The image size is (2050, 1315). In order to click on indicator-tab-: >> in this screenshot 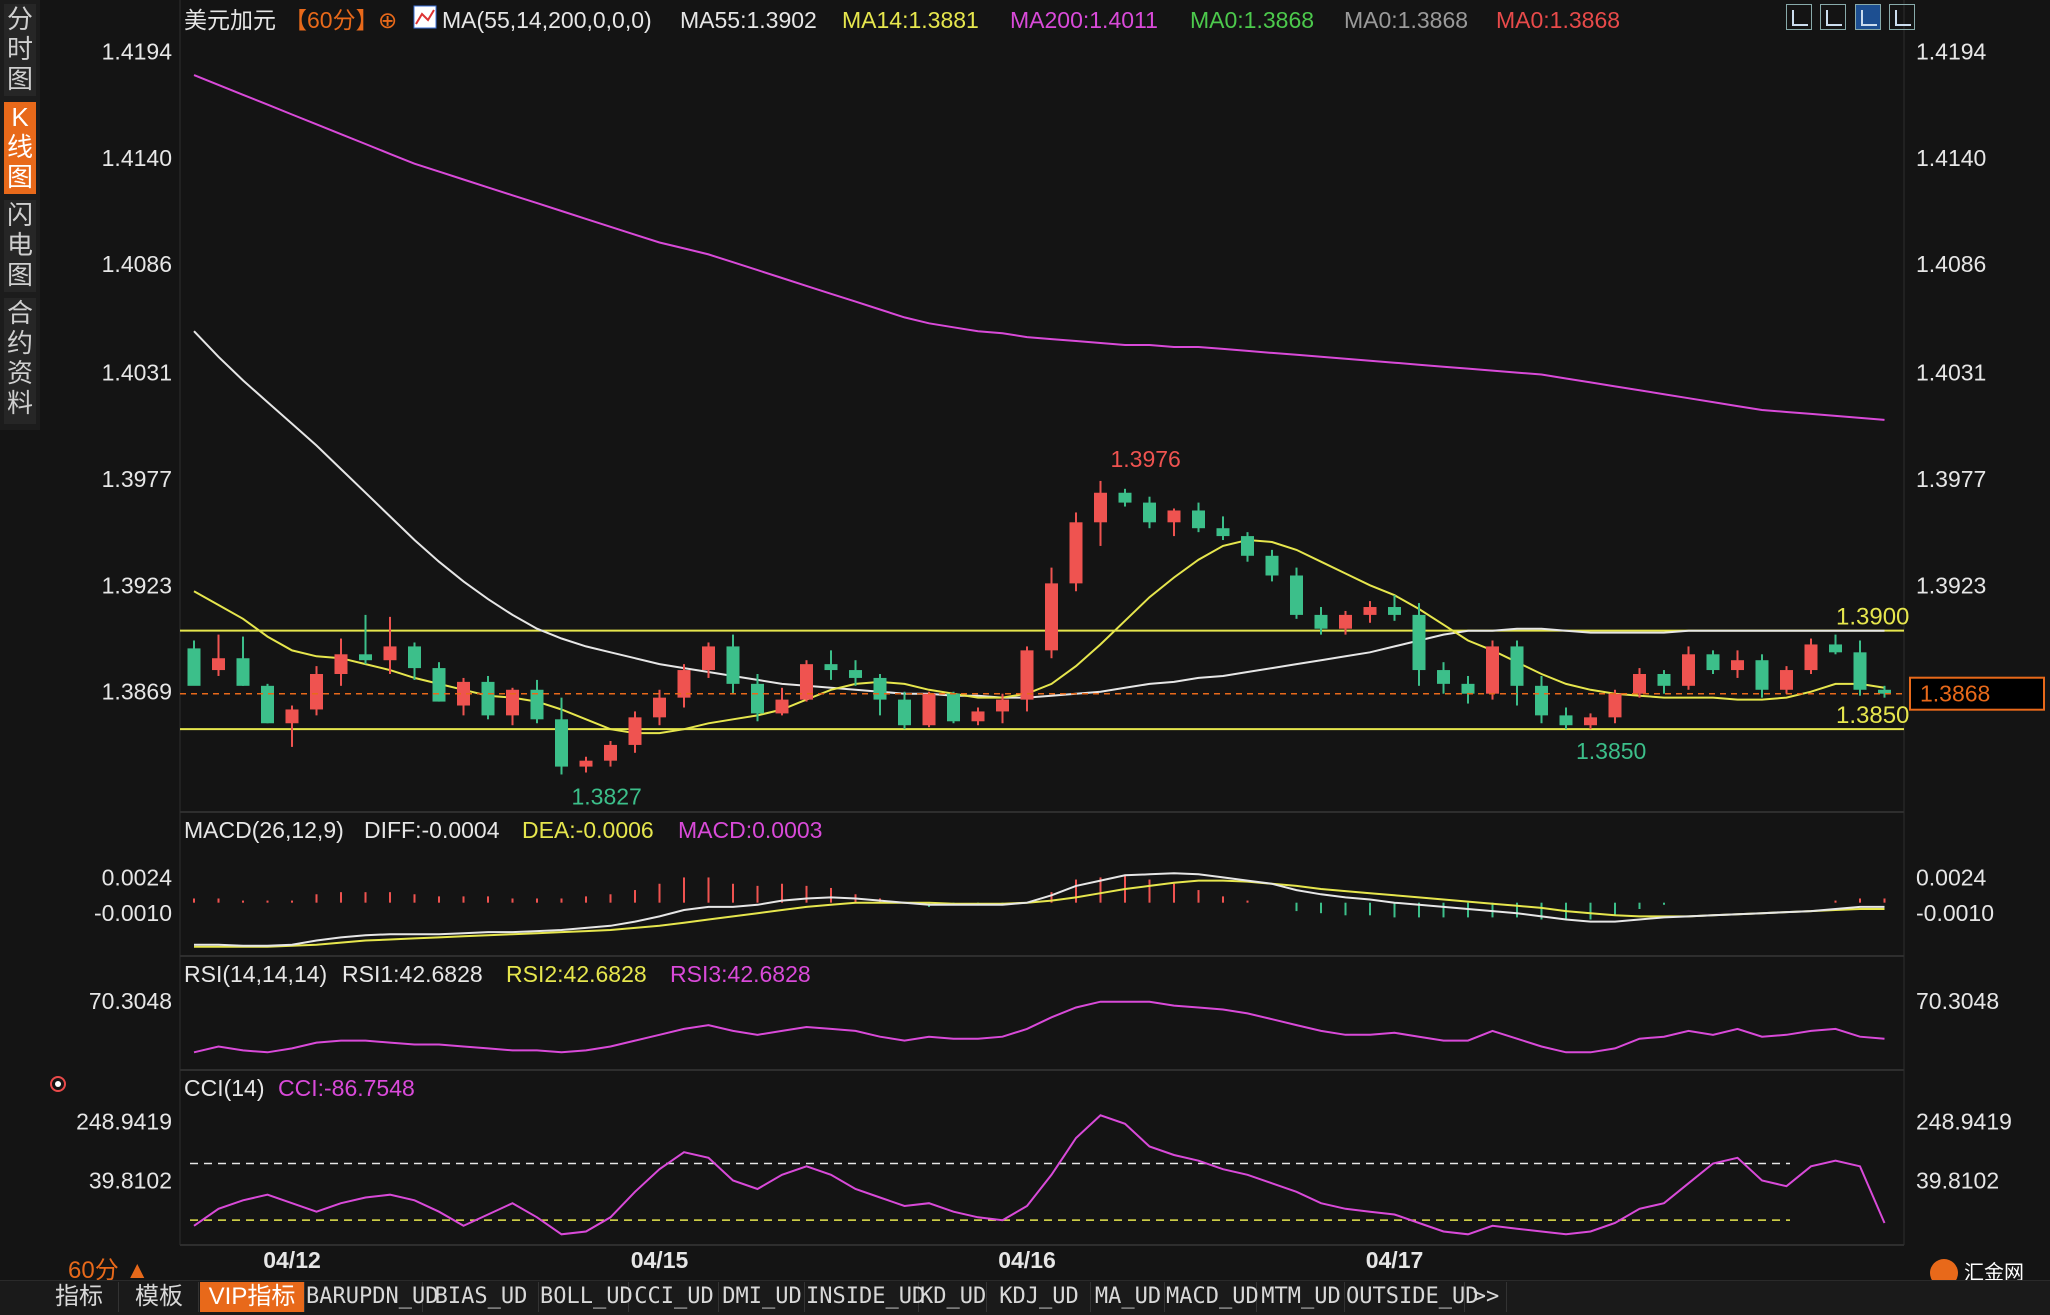, I will do `click(1486, 1297)`.